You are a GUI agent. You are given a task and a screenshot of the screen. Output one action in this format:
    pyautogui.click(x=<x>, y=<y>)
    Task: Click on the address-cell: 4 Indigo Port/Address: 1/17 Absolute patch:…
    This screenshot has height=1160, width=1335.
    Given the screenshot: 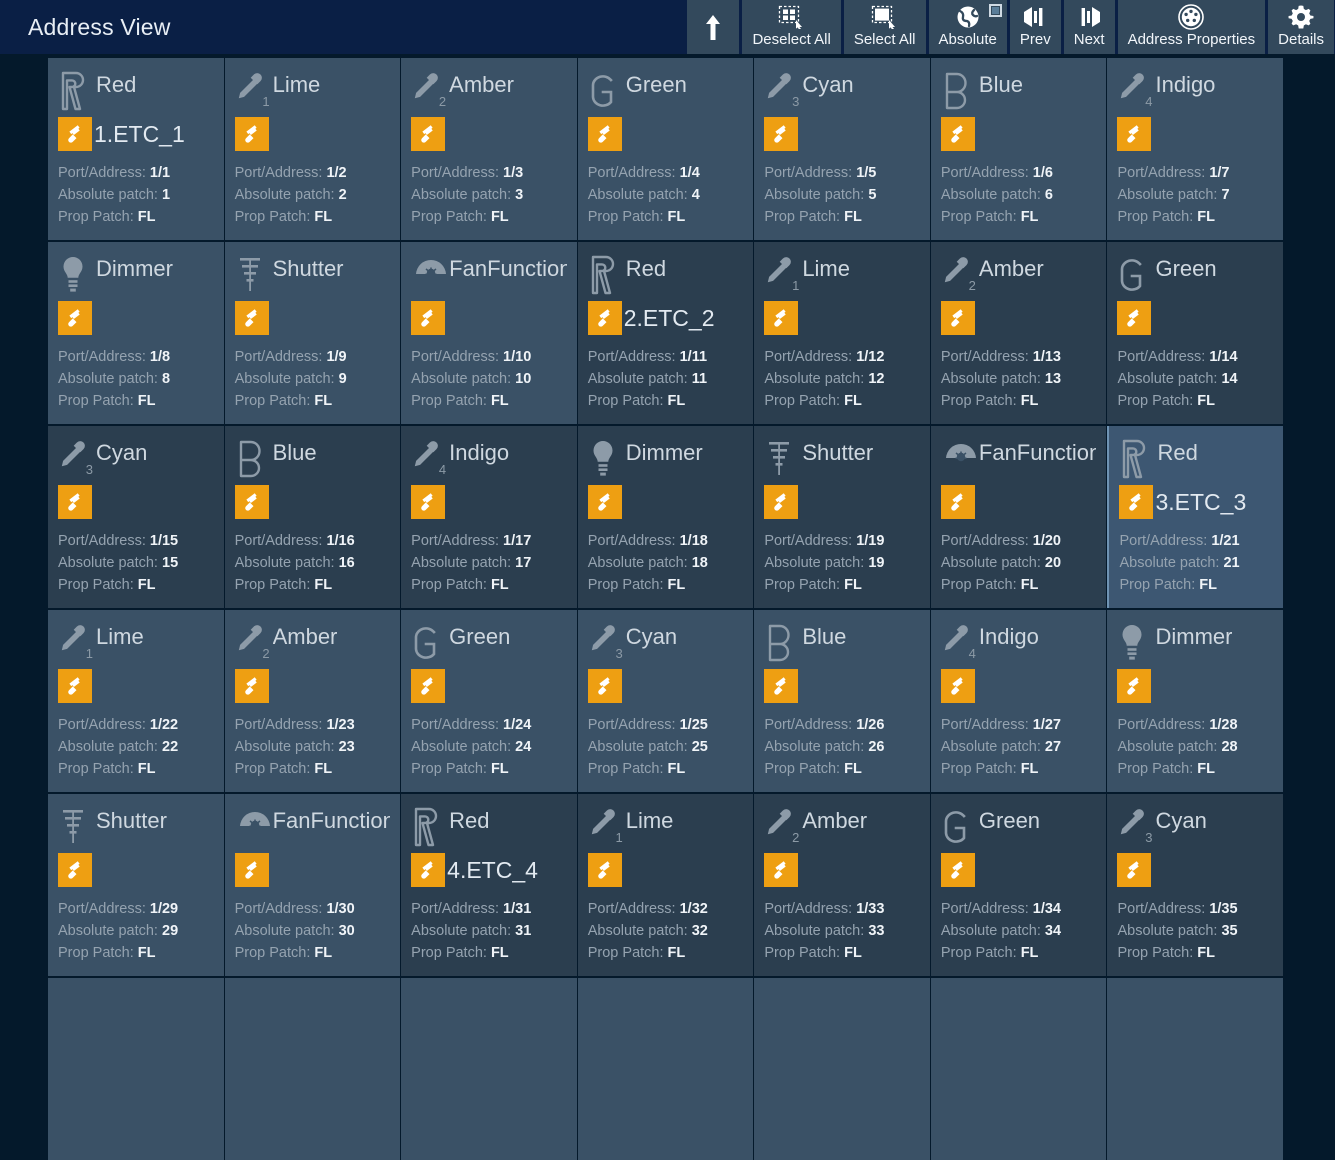 What is the action you would take?
    pyautogui.click(x=489, y=517)
    